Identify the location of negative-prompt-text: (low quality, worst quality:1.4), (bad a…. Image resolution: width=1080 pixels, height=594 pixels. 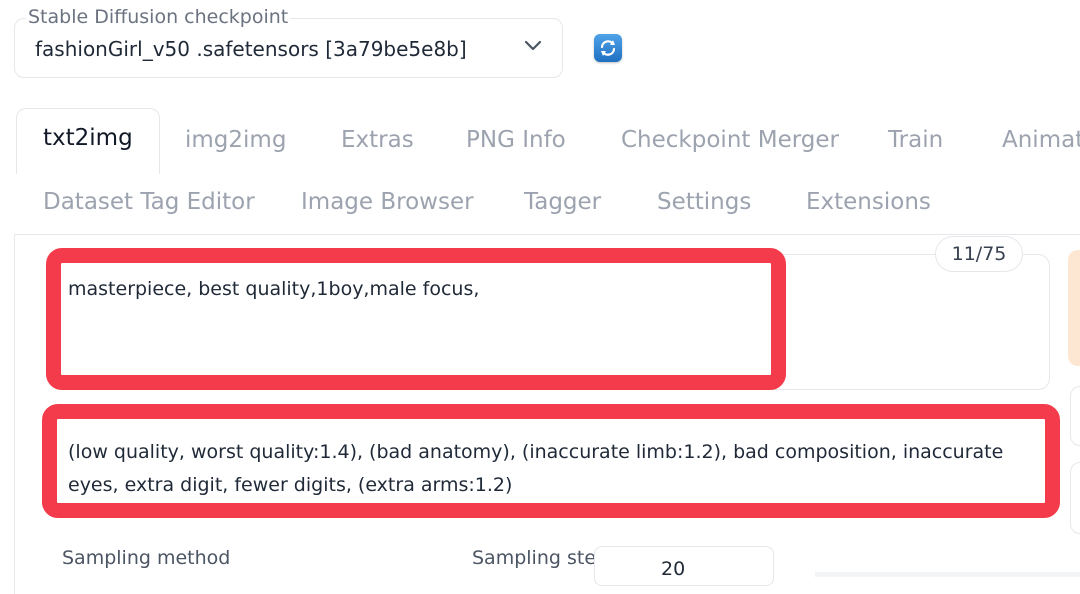
(543, 469).